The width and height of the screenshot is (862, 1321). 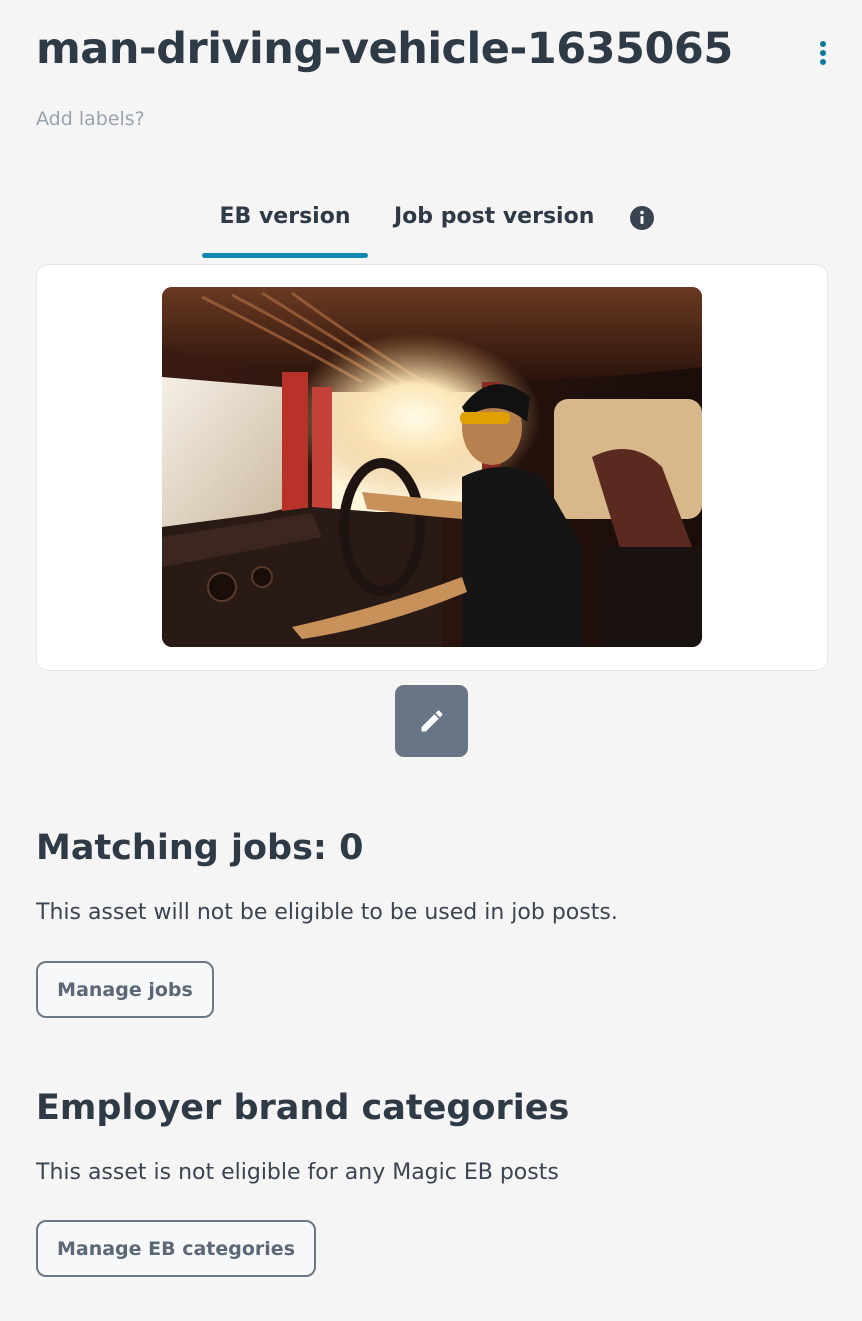 I want to click on tab-eb-version: EB version, so click(x=285, y=227).